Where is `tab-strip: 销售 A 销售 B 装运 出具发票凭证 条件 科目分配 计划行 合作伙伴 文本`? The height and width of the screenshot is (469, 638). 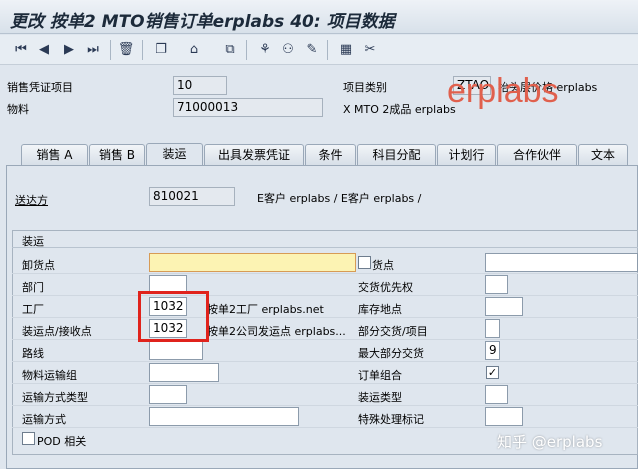
tab-strip: 销售 A 销售 B 装运 出具发票凭证 条件 科目分配 计划行 合作伙伴 文本 is located at coordinates (319, 155).